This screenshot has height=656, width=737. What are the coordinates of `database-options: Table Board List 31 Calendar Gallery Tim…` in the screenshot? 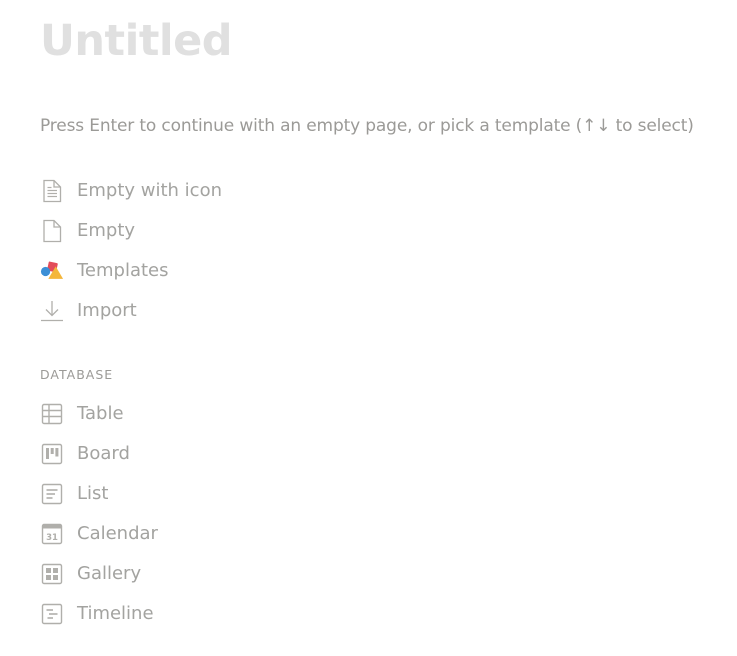 It's located at (99, 514).